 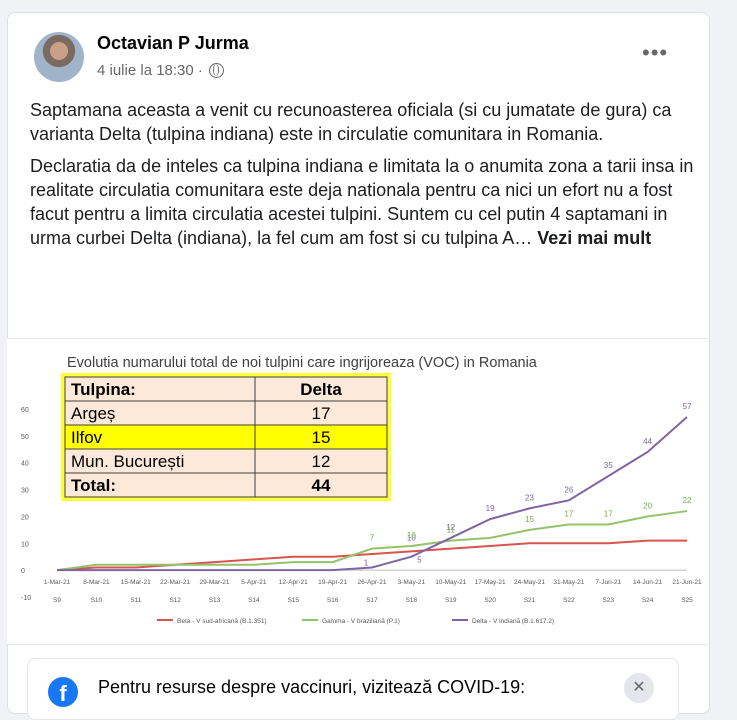 I want to click on data-label: 11, so click(x=451, y=530).